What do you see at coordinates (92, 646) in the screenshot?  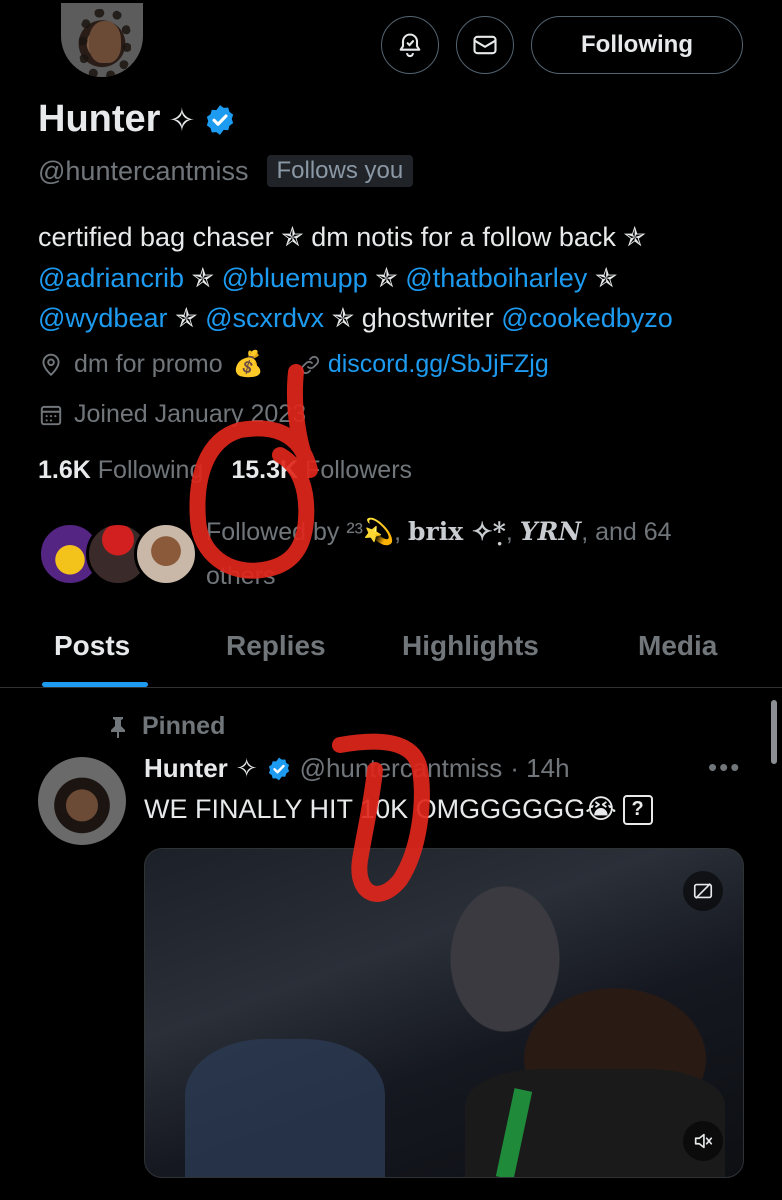 I see `tab-posts: Posts` at bounding box center [92, 646].